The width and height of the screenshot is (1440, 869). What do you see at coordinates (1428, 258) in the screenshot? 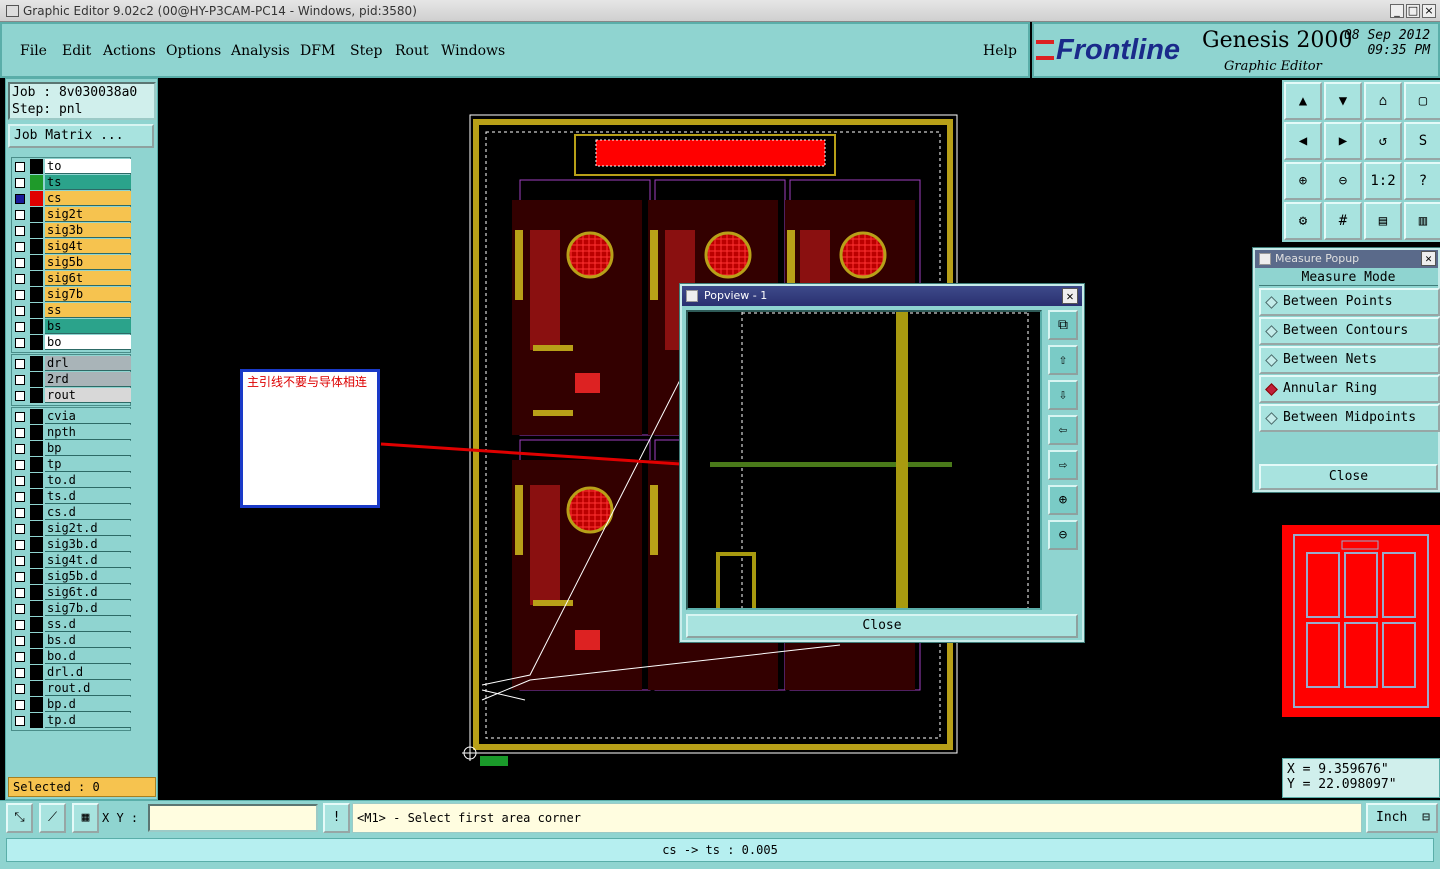
I see `measure-close-icon: ✕` at bounding box center [1428, 258].